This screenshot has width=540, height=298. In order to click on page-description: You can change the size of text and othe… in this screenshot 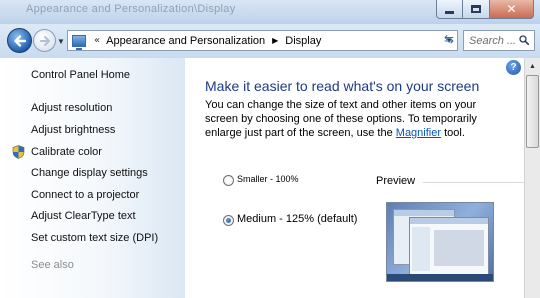, I will do `click(355, 119)`.